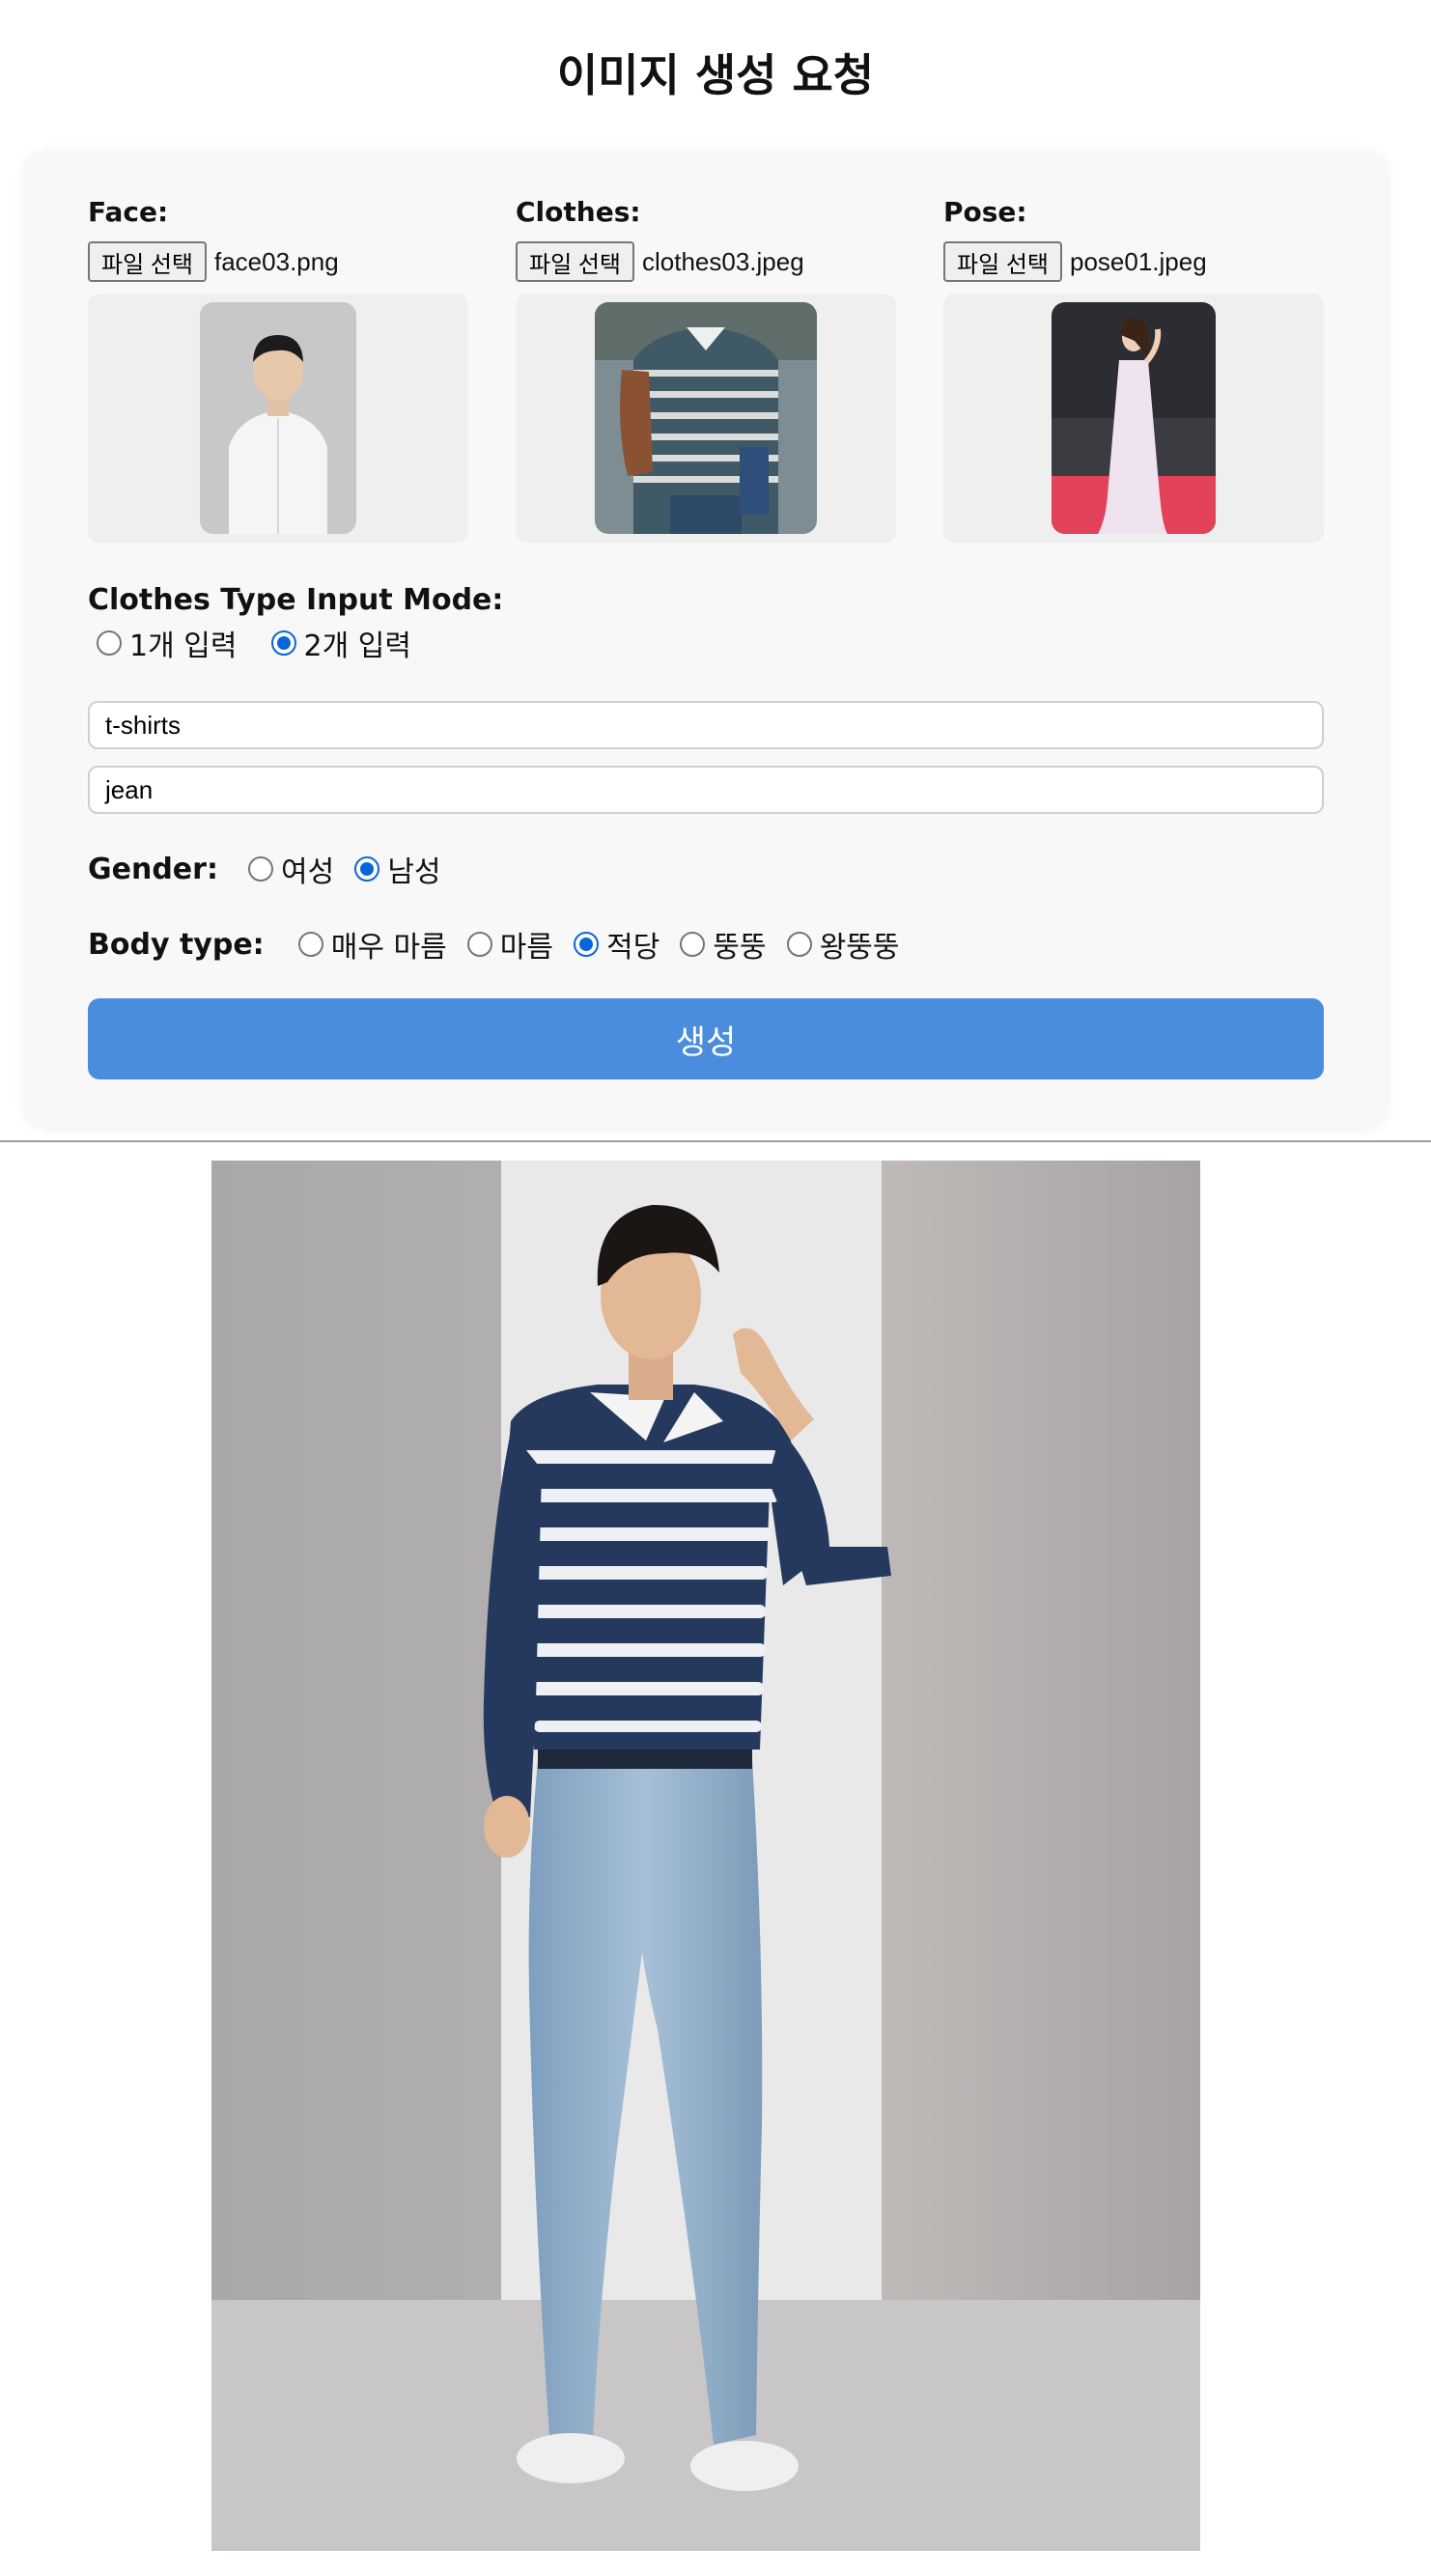  What do you see at coordinates (153, 869) in the screenshot?
I see `gender-label: Gender:` at bounding box center [153, 869].